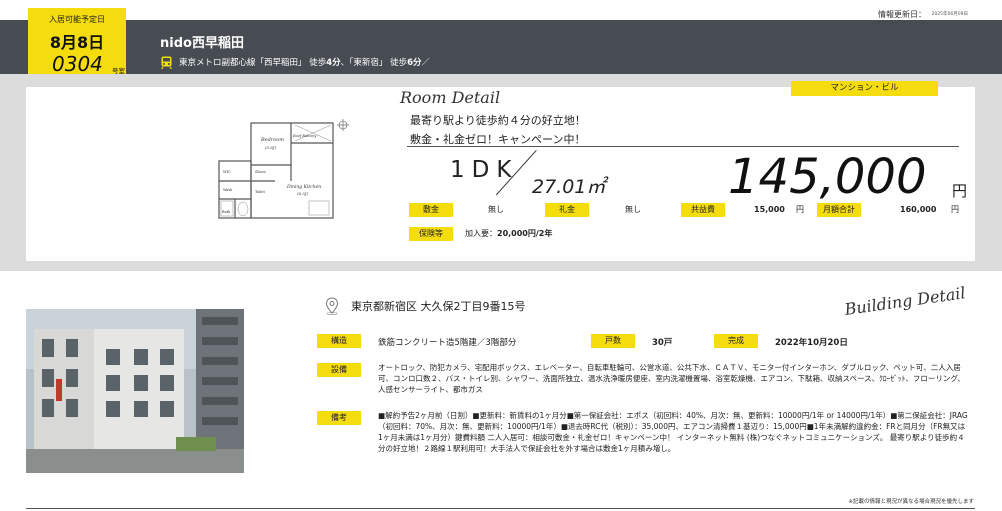 The width and height of the screenshot is (1002, 511). I want to click on bottom-divider, so click(500, 508).